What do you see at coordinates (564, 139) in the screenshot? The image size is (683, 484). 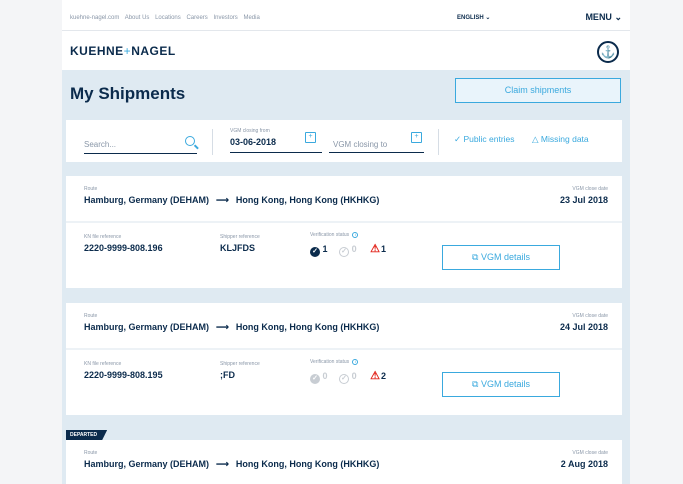 I see `missing-data-label: Missing data` at bounding box center [564, 139].